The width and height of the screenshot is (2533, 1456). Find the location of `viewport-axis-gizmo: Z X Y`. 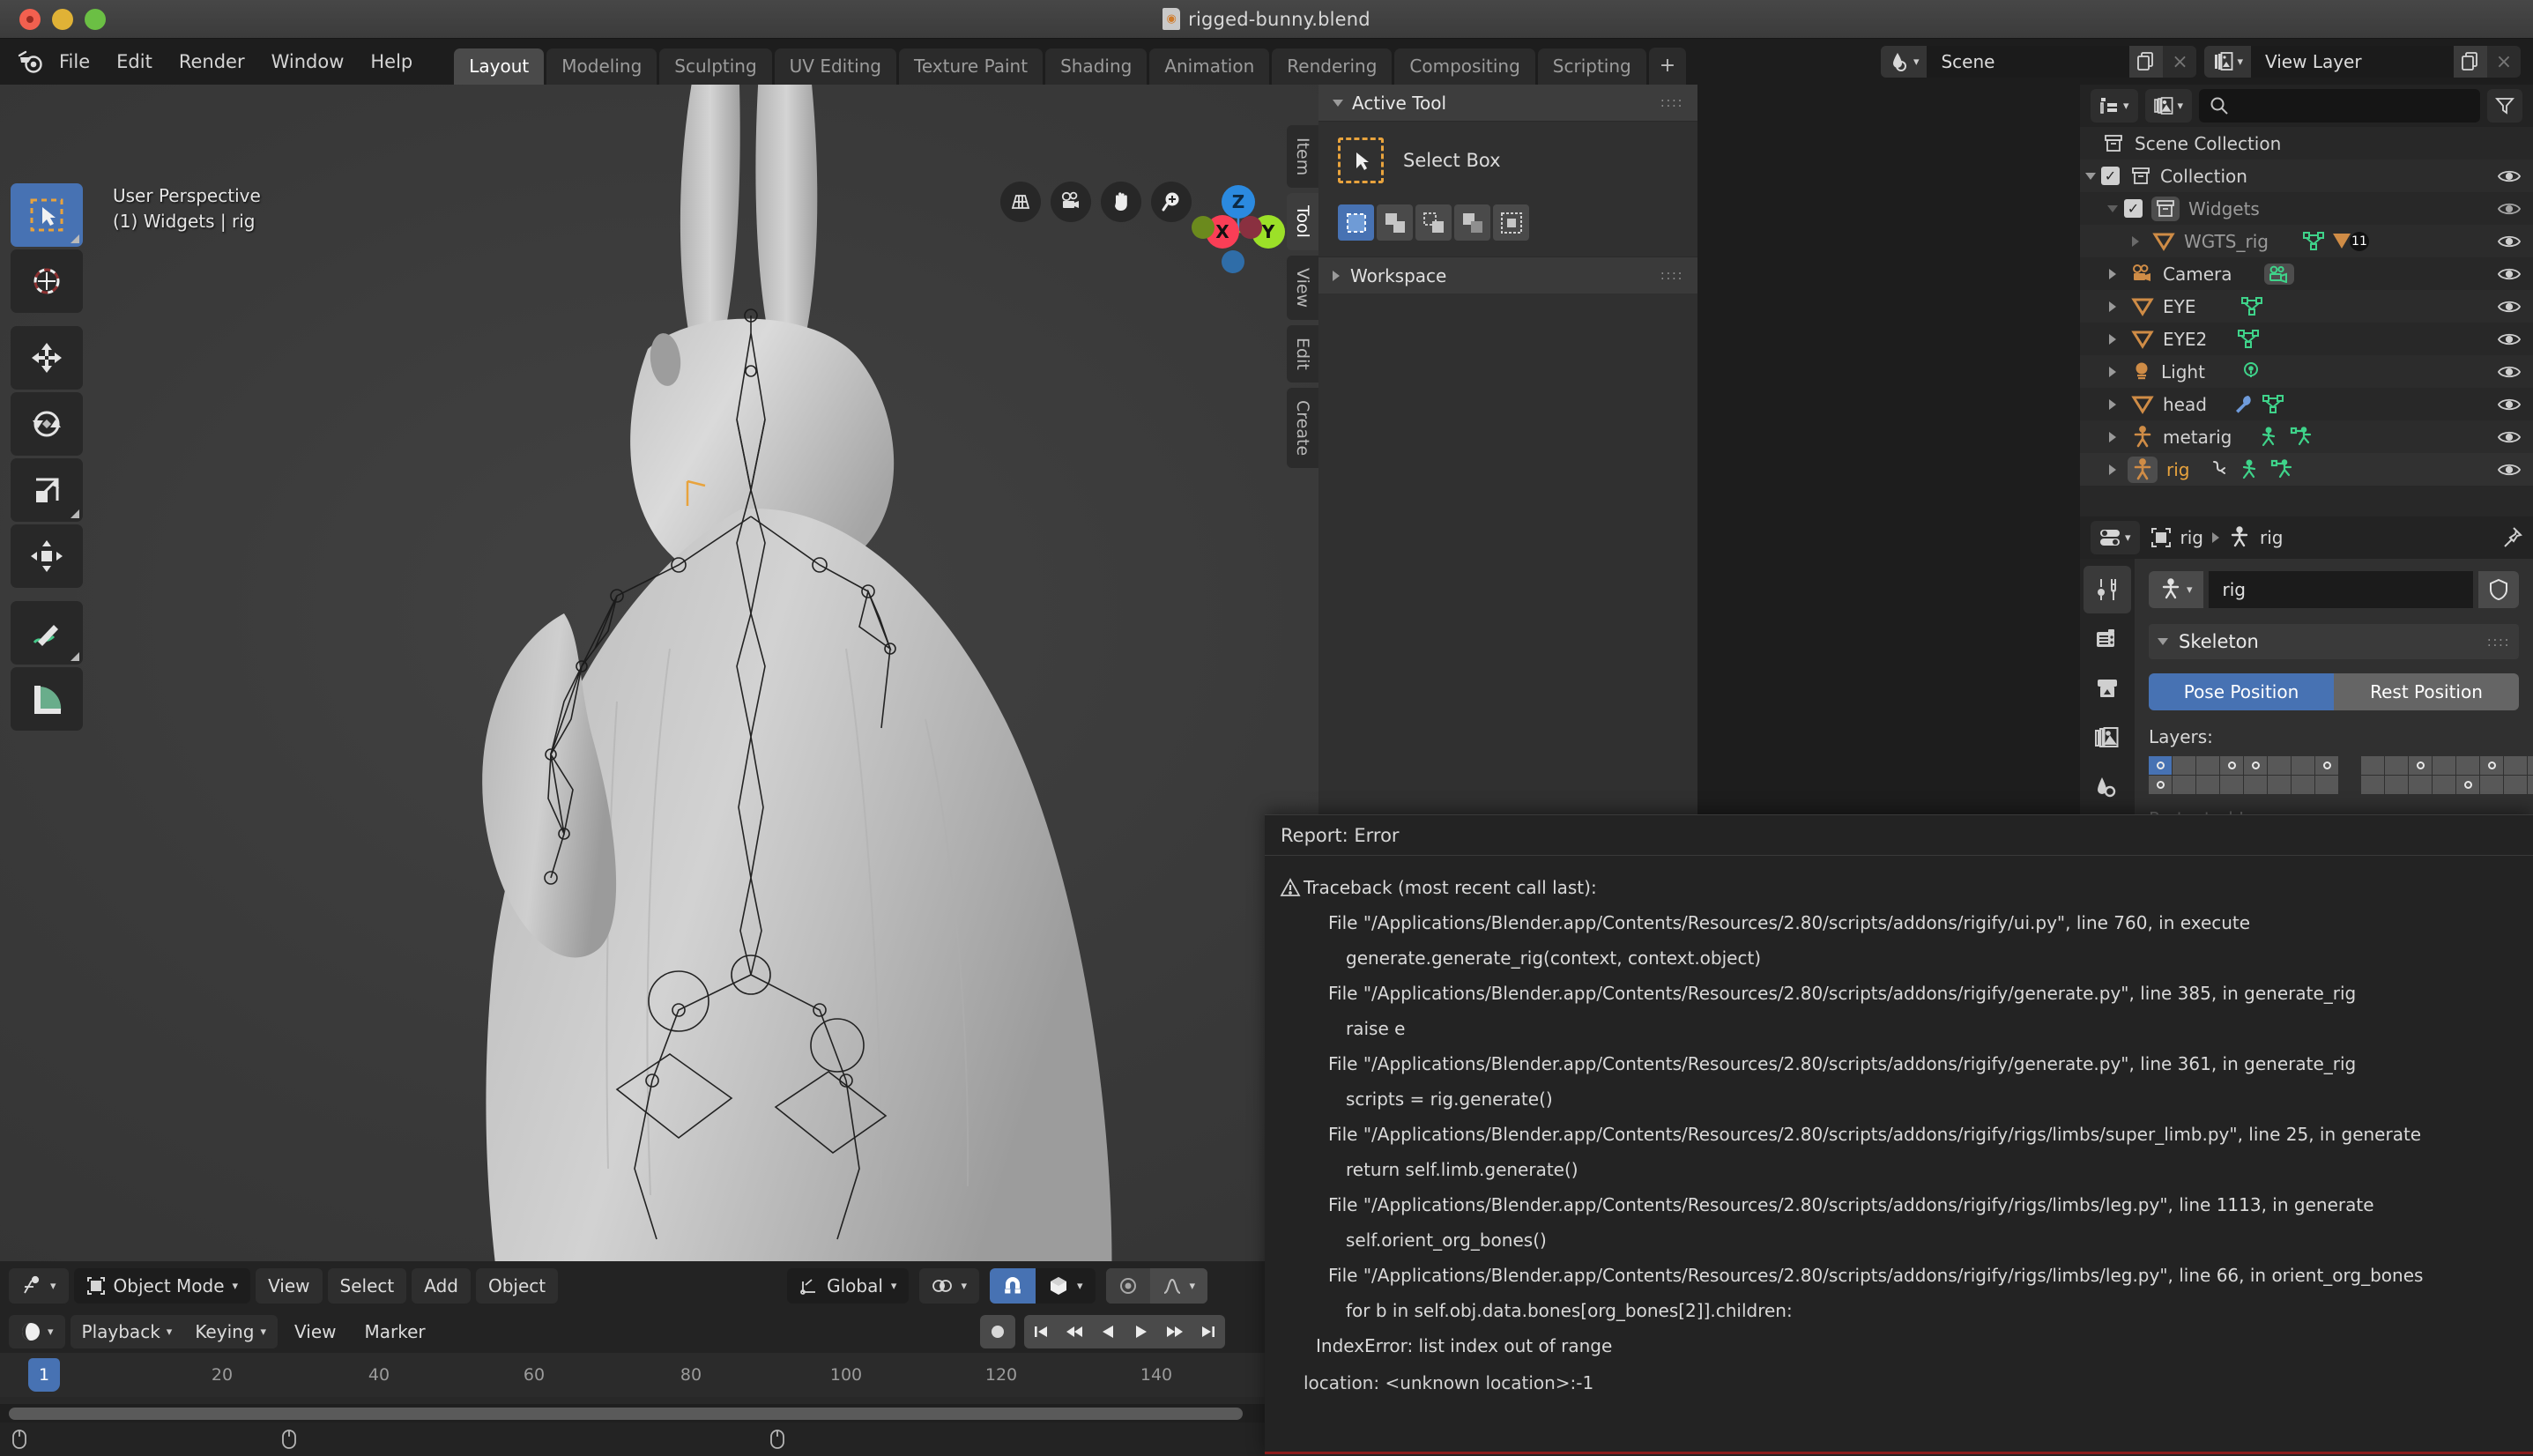

viewport-axis-gizmo: Z X Y is located at coordinates (1238, 231).